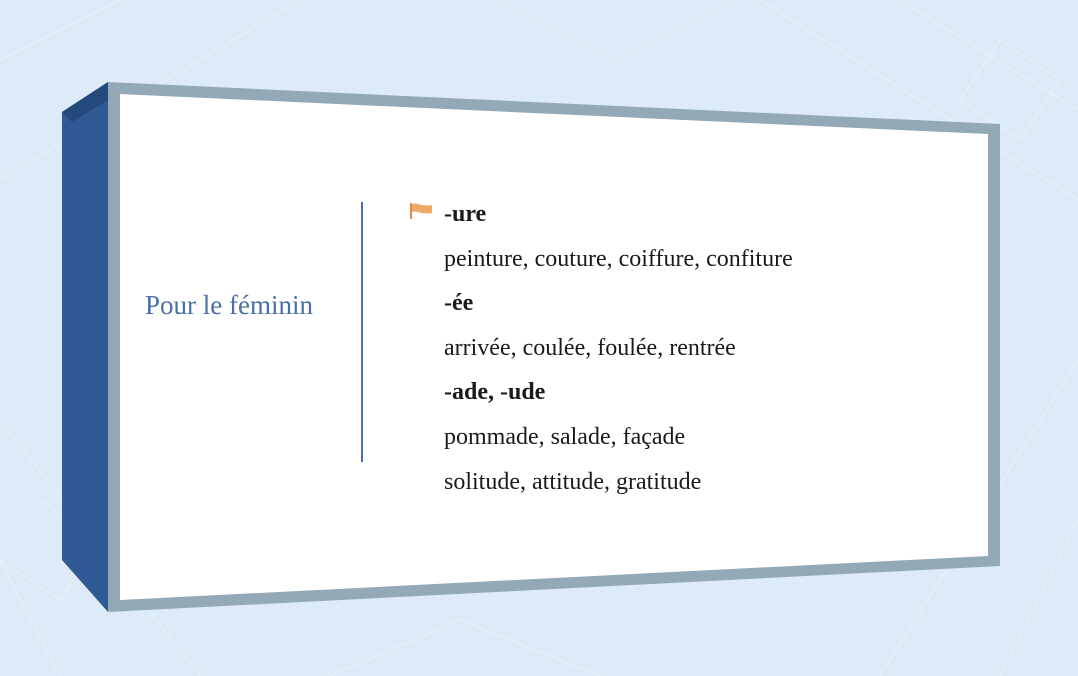 The image size is (1078, 676). What do you see at coordinates (465, 214) in the screenshot?
I see `suffix-ure: -ure` at bounding box center [465, 214].